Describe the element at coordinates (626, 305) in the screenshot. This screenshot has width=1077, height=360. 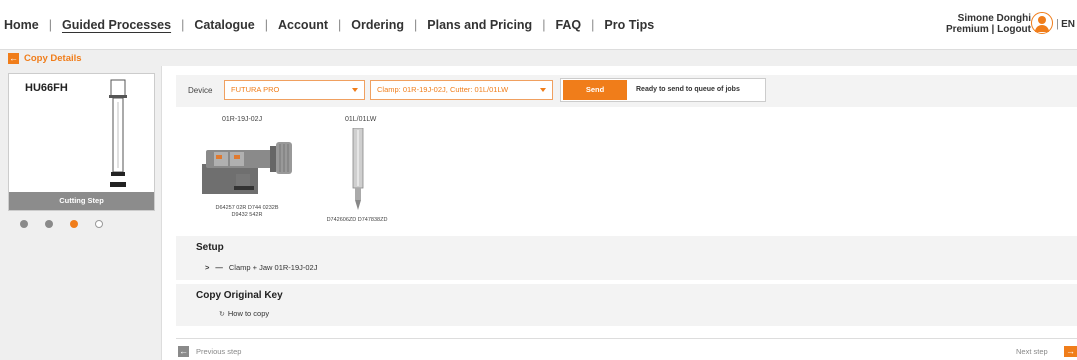
I see `copy-key-section: Copy Original Key ↻ How to copy` at that location.